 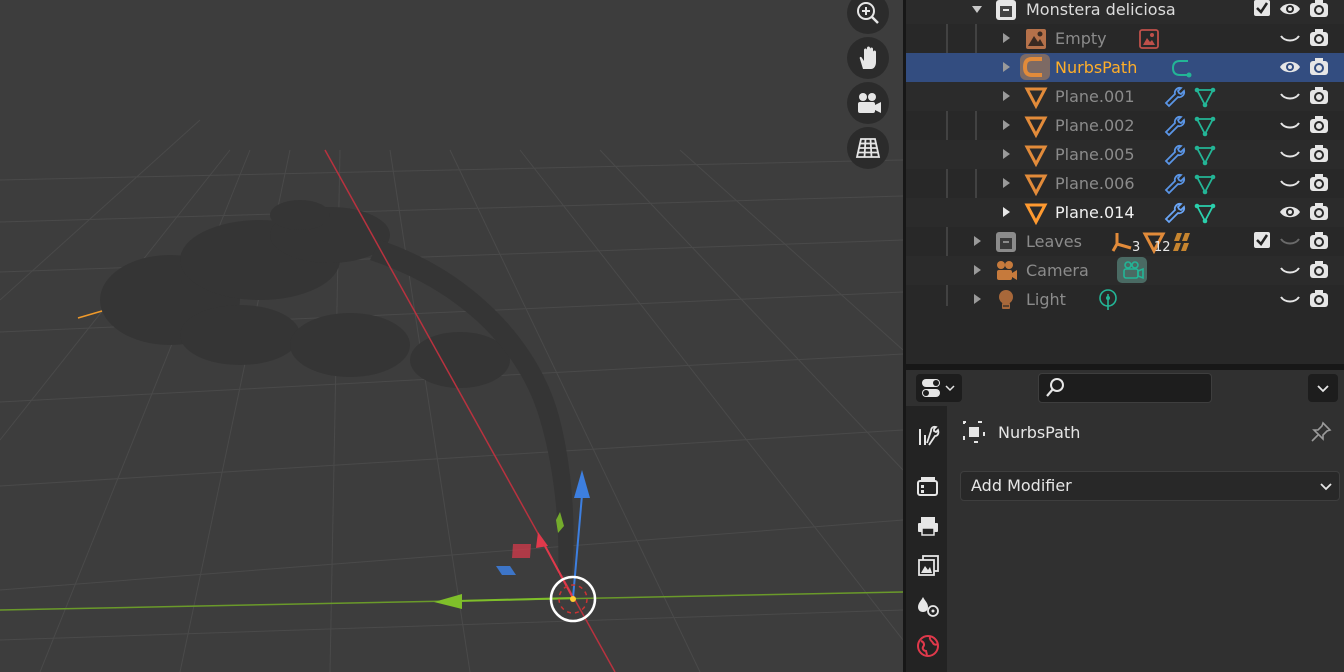 I want to click on light-indicator, so click(x=90, y=314).